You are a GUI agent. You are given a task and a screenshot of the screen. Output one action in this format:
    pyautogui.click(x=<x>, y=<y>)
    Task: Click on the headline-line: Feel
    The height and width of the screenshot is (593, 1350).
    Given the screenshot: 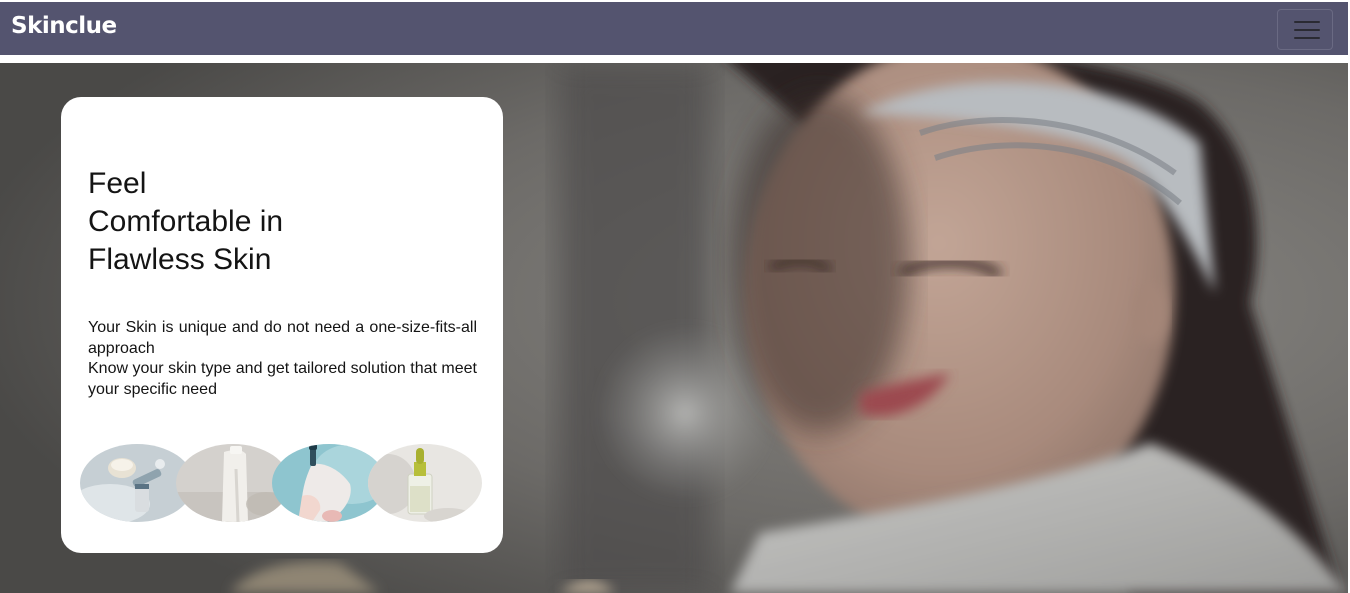 What is the action you would take?
    pyautogui.click(x=117, y=183)
    